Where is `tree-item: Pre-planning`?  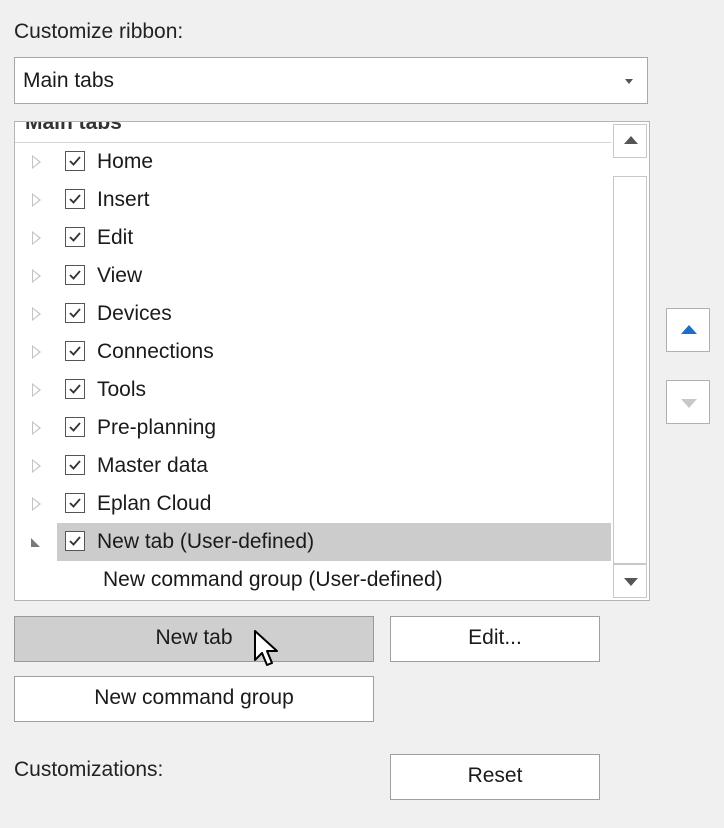
tree-item: Pre-planning is located at coordinates (313, 428).